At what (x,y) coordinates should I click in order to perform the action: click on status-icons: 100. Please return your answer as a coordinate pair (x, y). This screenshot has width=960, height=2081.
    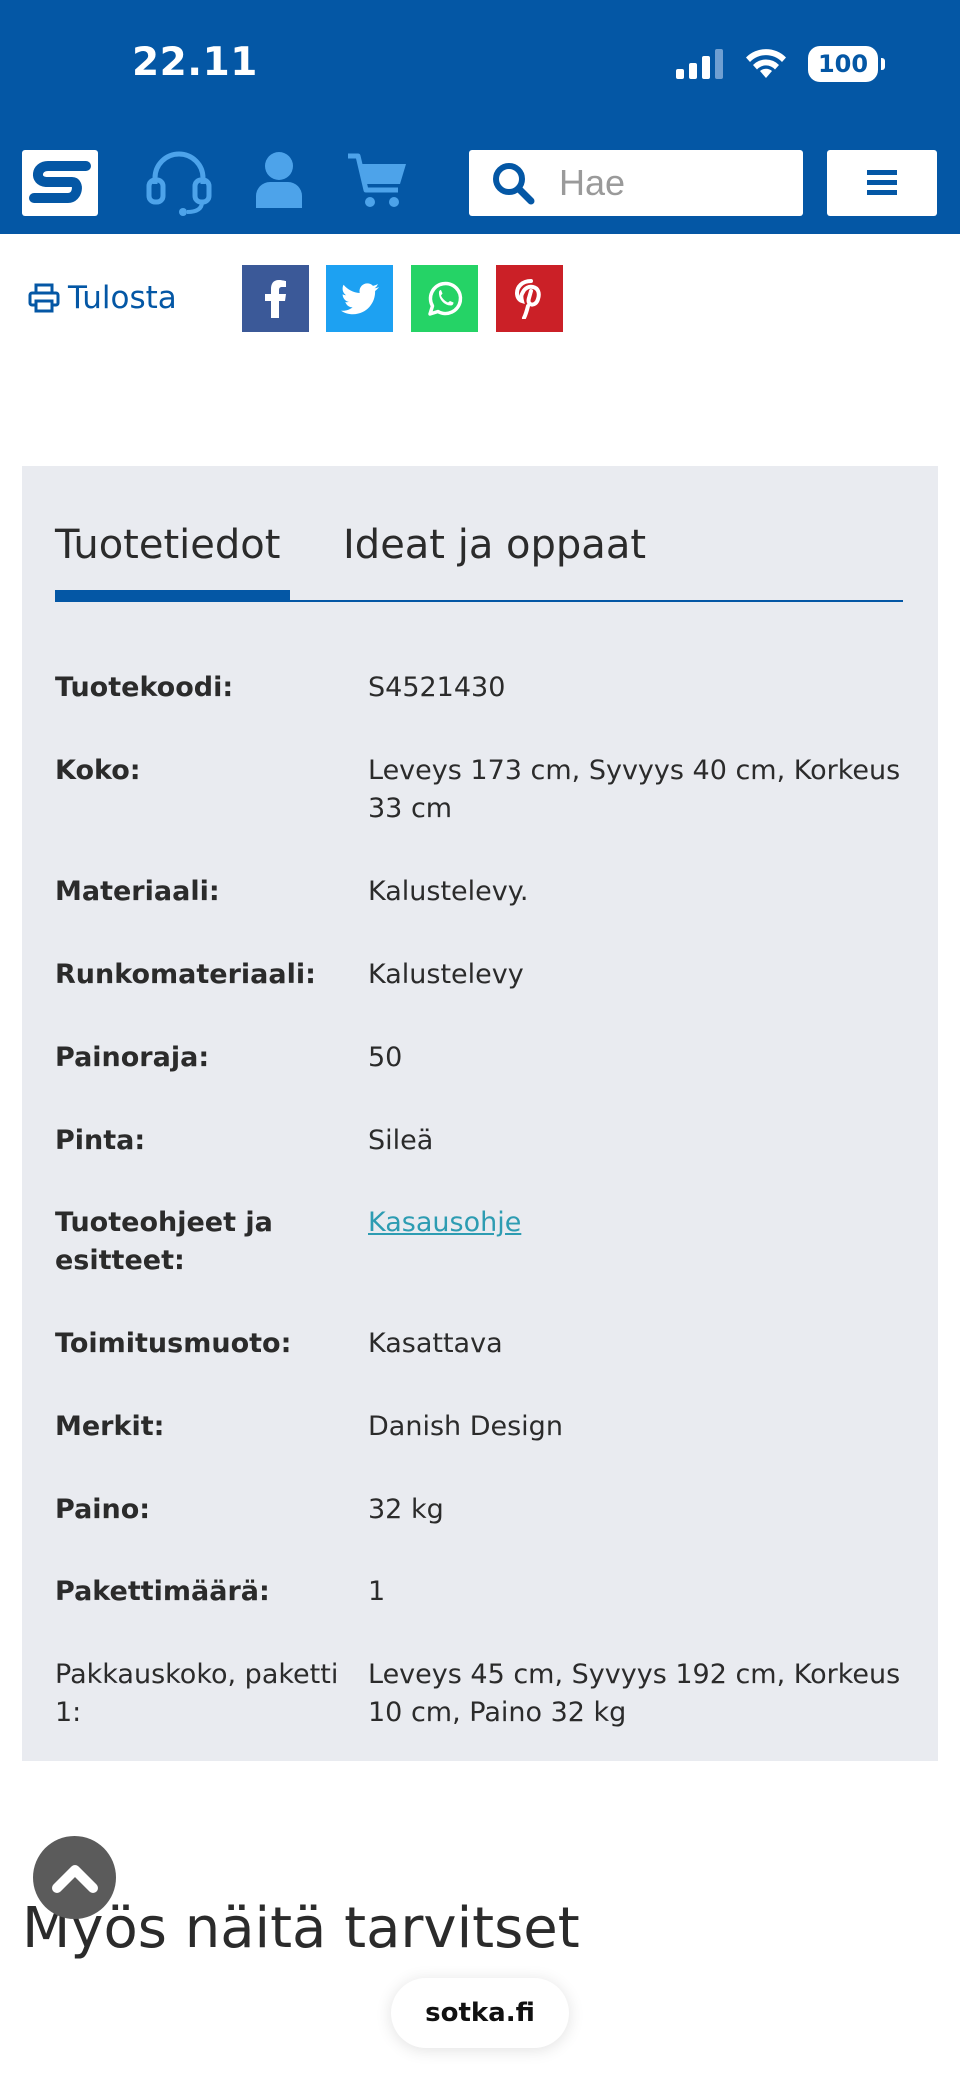
    Looking at the image, I should click on (780, 64).